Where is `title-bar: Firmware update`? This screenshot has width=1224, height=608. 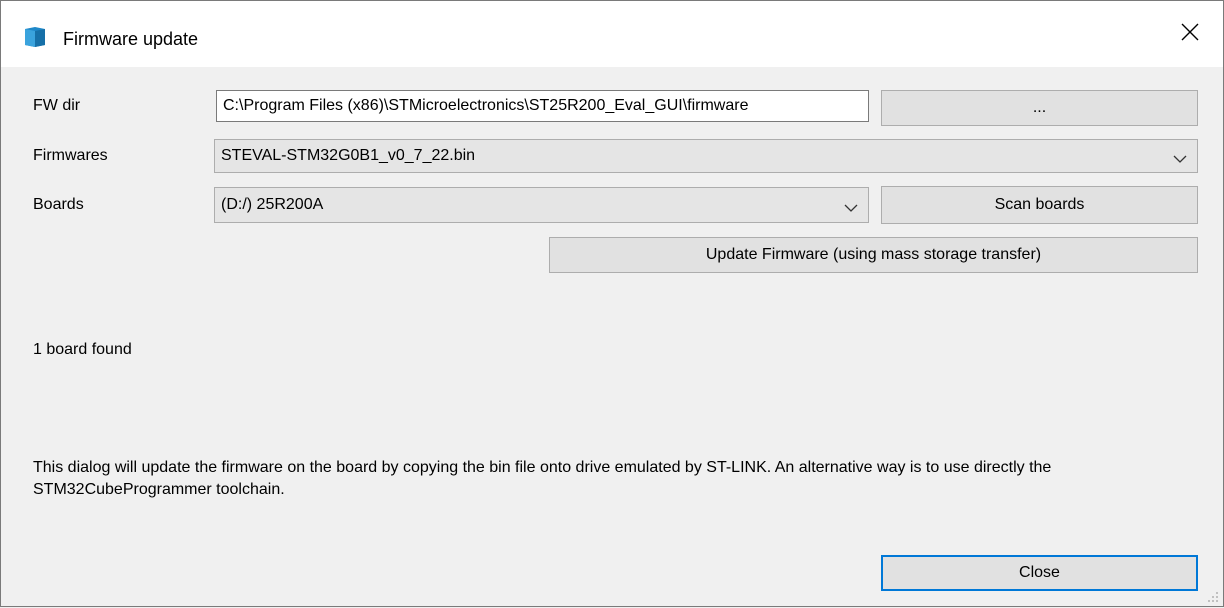
title-bar: Firmware update is located at coordinates (612, 34).